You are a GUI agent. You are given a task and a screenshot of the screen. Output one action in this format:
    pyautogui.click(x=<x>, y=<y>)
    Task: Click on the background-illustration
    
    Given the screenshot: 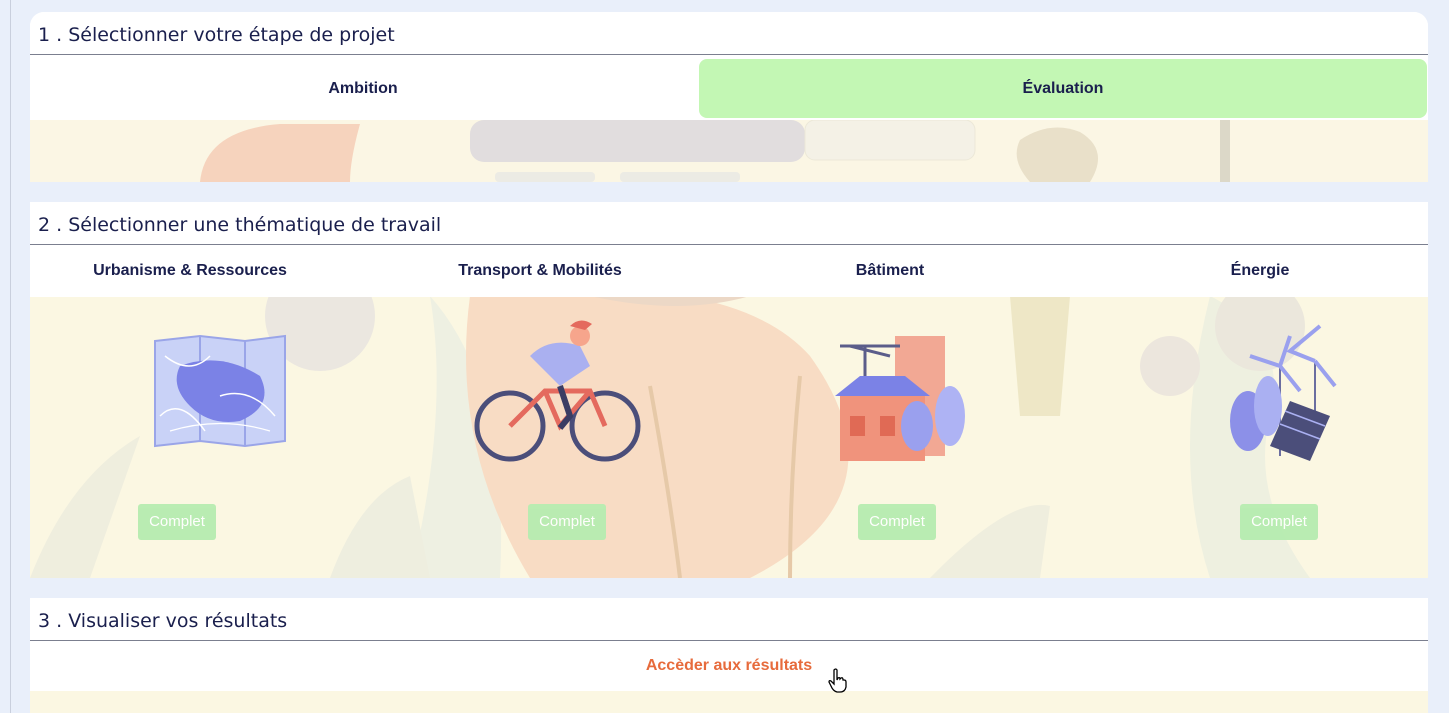 What is the action you would take?
    pyautogui.click(x=729, y=151)
    